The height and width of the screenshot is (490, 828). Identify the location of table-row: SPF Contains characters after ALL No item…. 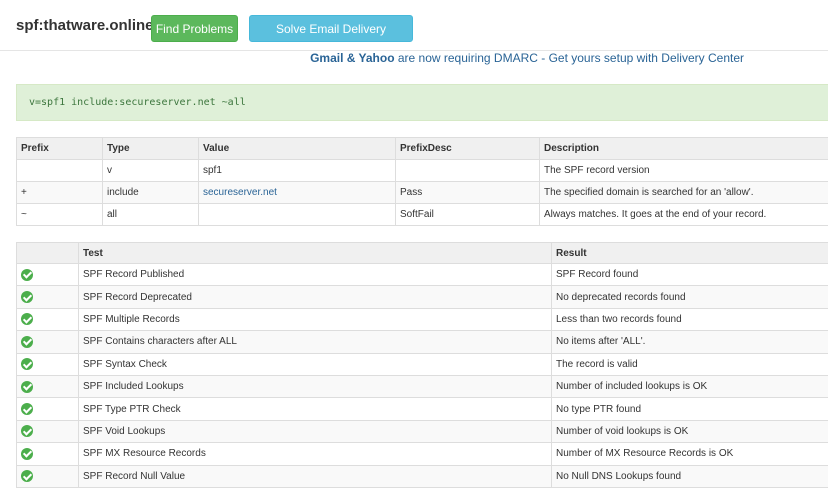
(422, 342).